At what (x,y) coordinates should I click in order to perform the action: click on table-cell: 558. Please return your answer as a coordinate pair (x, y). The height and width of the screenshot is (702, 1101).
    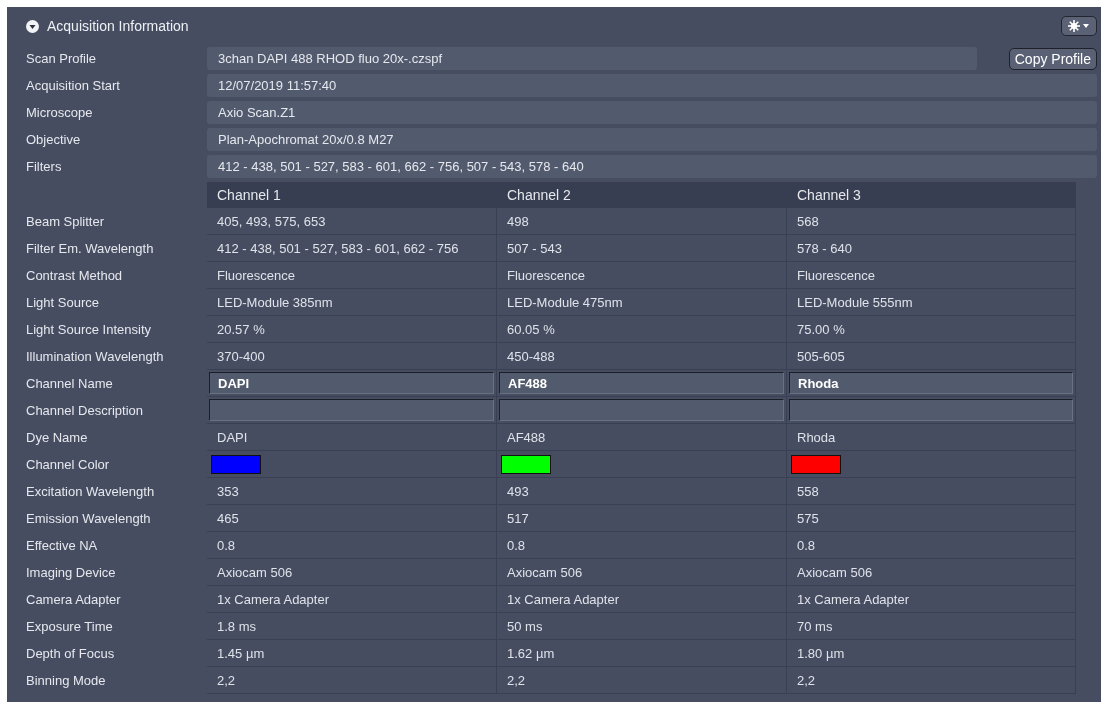
    Looking at the image, I should click on (931, 491).